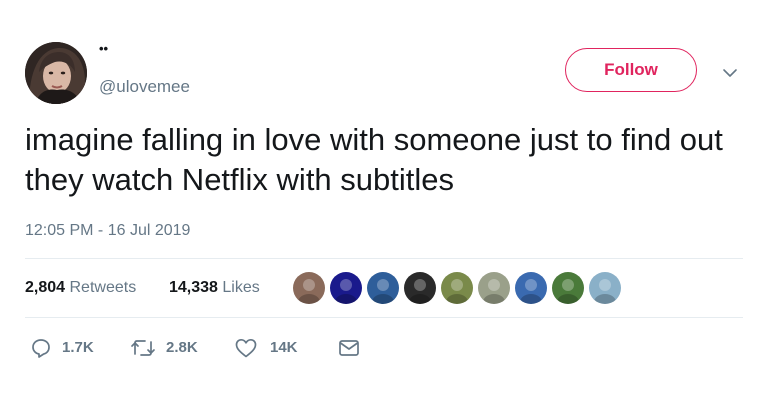 This screenshot has width=768, height=402. I want to click on retweets-stat: 2,804 Retweets, so click(80, 288).